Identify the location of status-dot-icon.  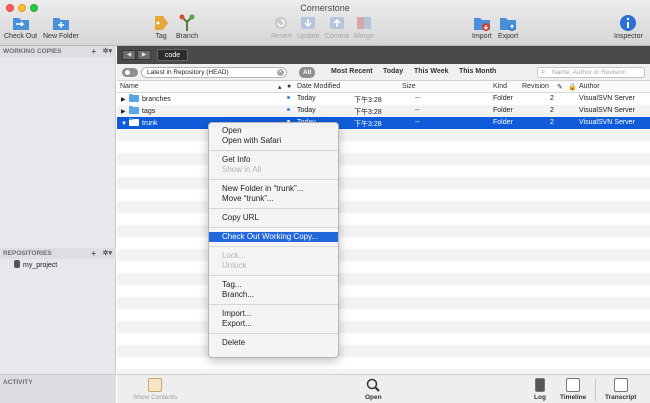
(288, 109).